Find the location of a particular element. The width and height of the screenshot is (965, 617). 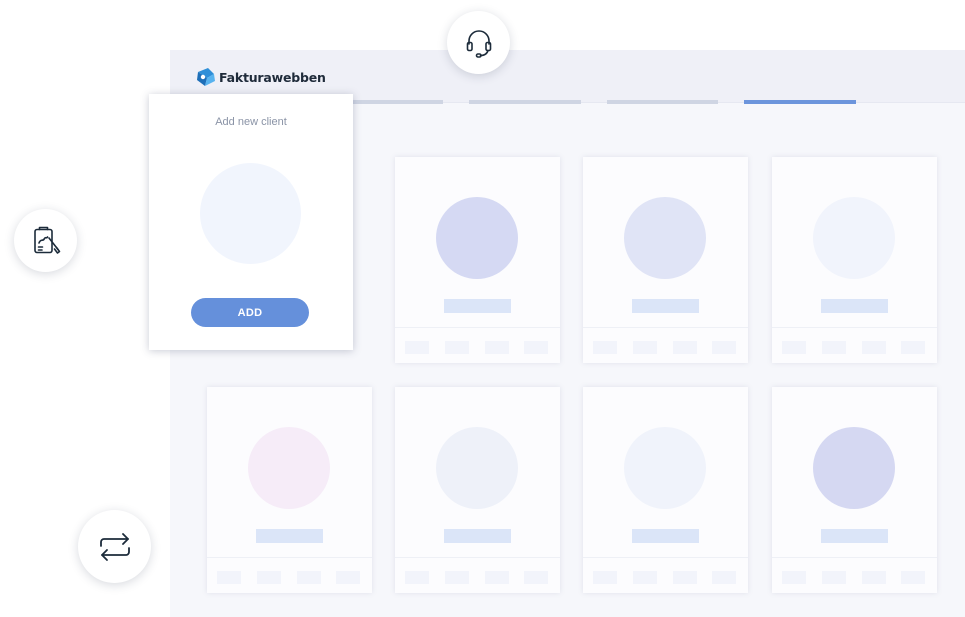

signed-document-icon is located at coordinates (46, 240).